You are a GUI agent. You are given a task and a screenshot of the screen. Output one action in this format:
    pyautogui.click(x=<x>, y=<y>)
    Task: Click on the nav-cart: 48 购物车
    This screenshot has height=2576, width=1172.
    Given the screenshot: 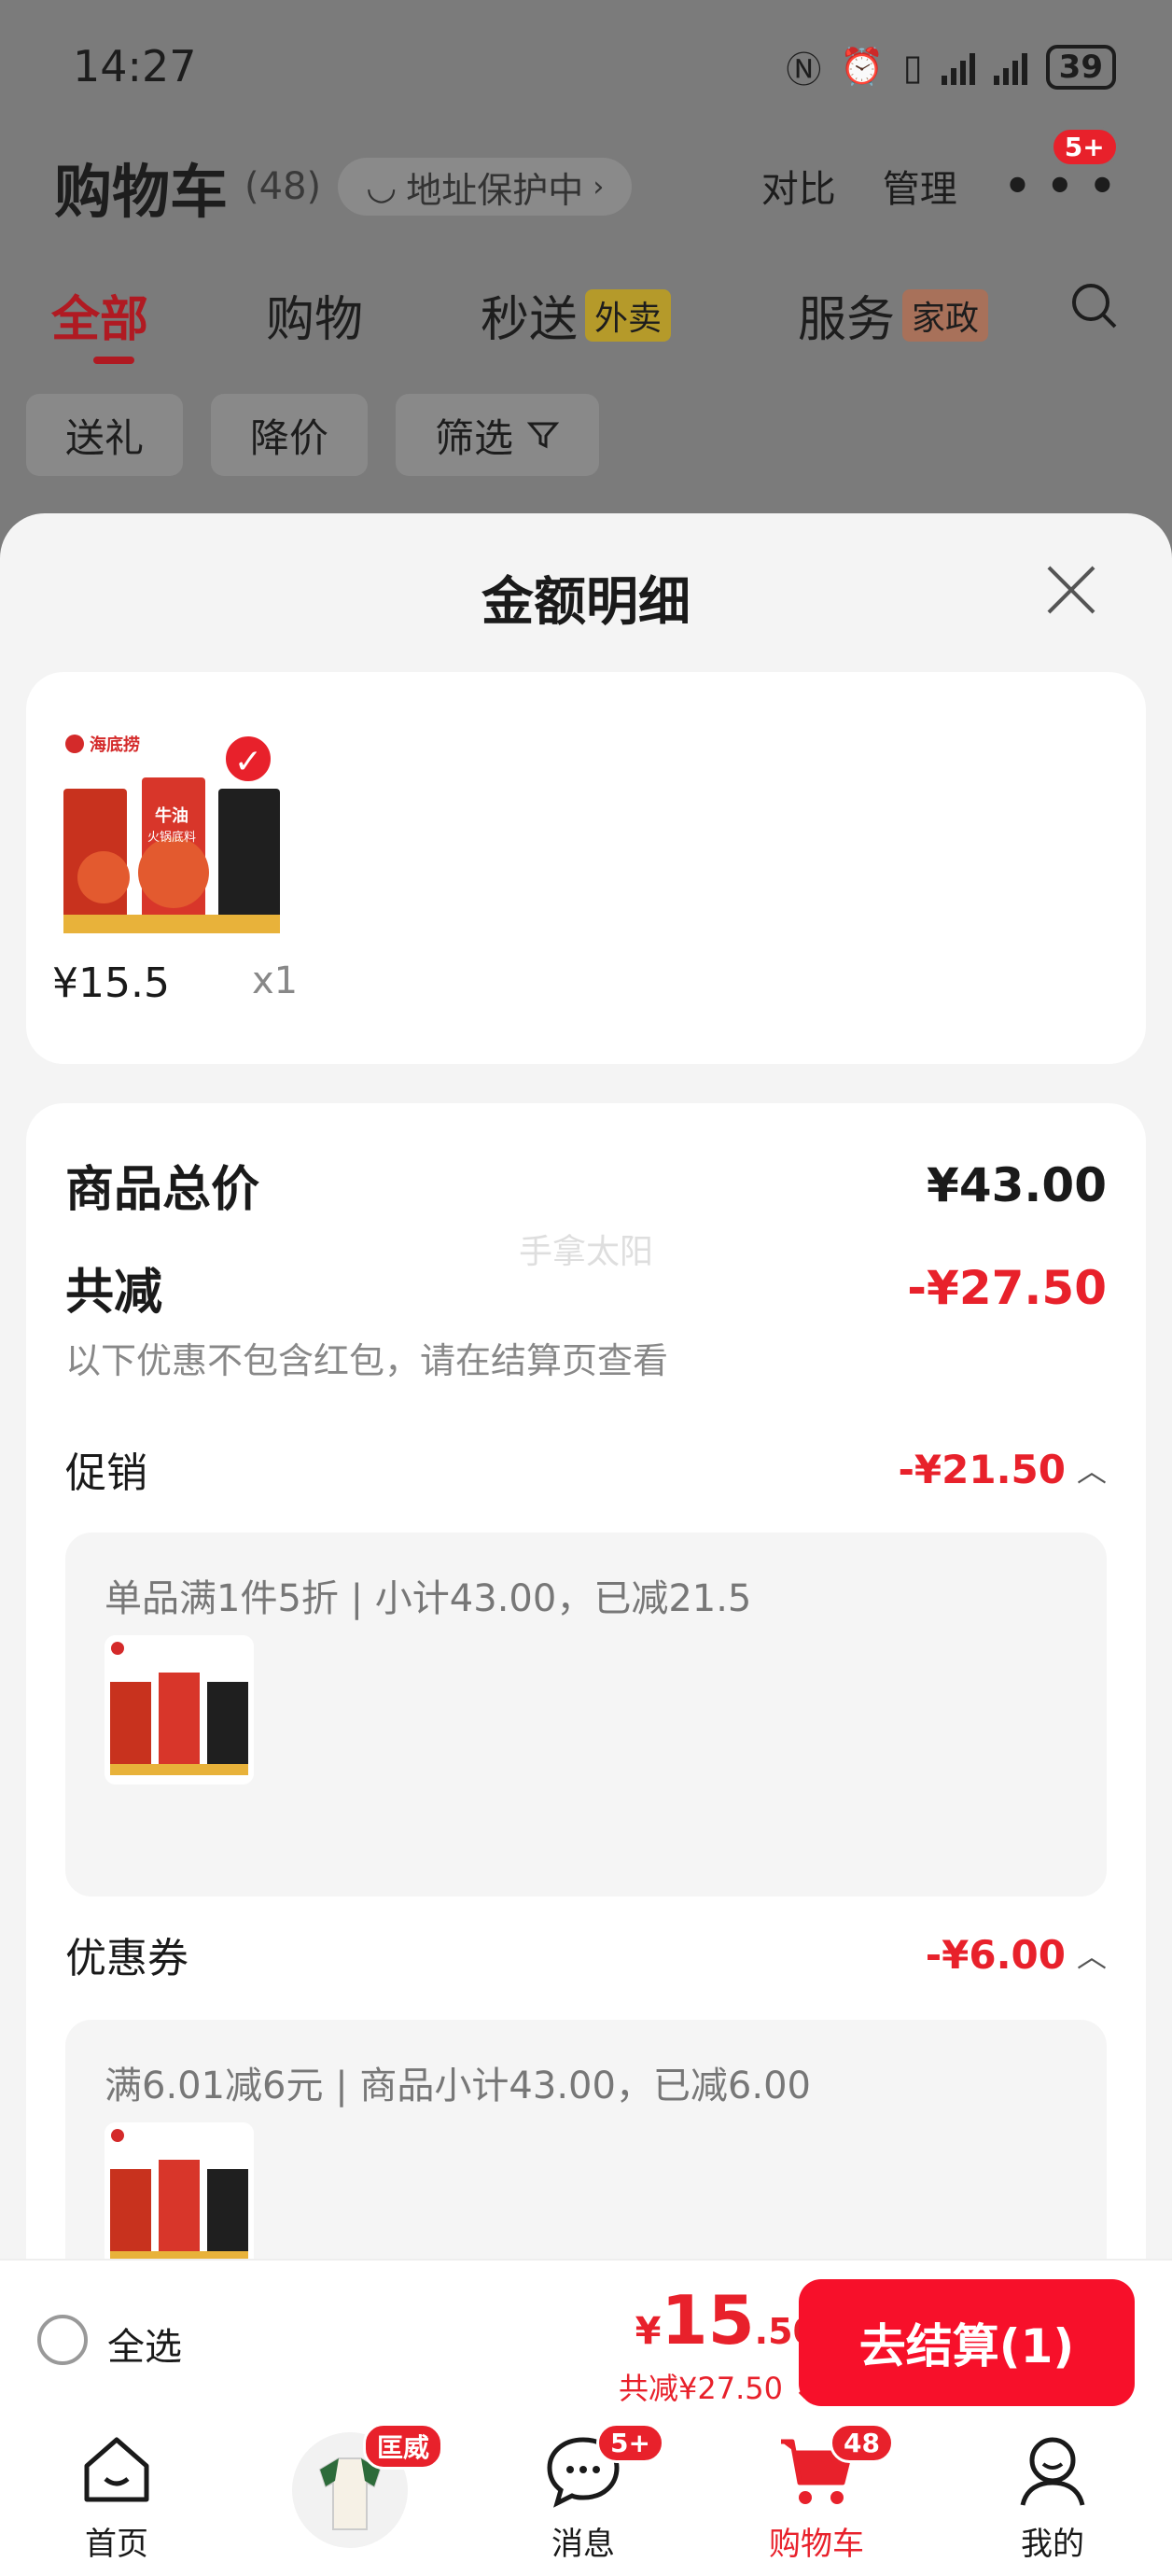 What is the action you would take?
    pyautogui.click(x=816, y=2493)
    